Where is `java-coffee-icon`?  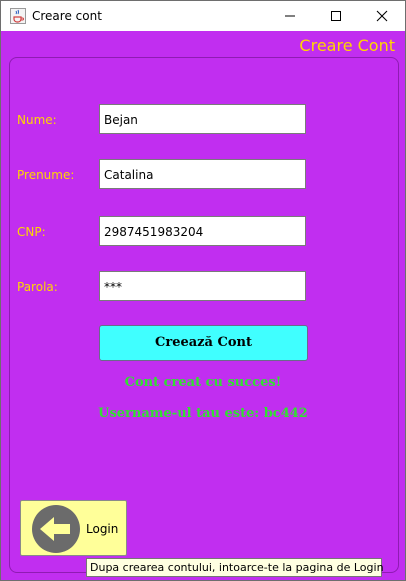 java-coffee-icon is located at coordinates (18, 16).